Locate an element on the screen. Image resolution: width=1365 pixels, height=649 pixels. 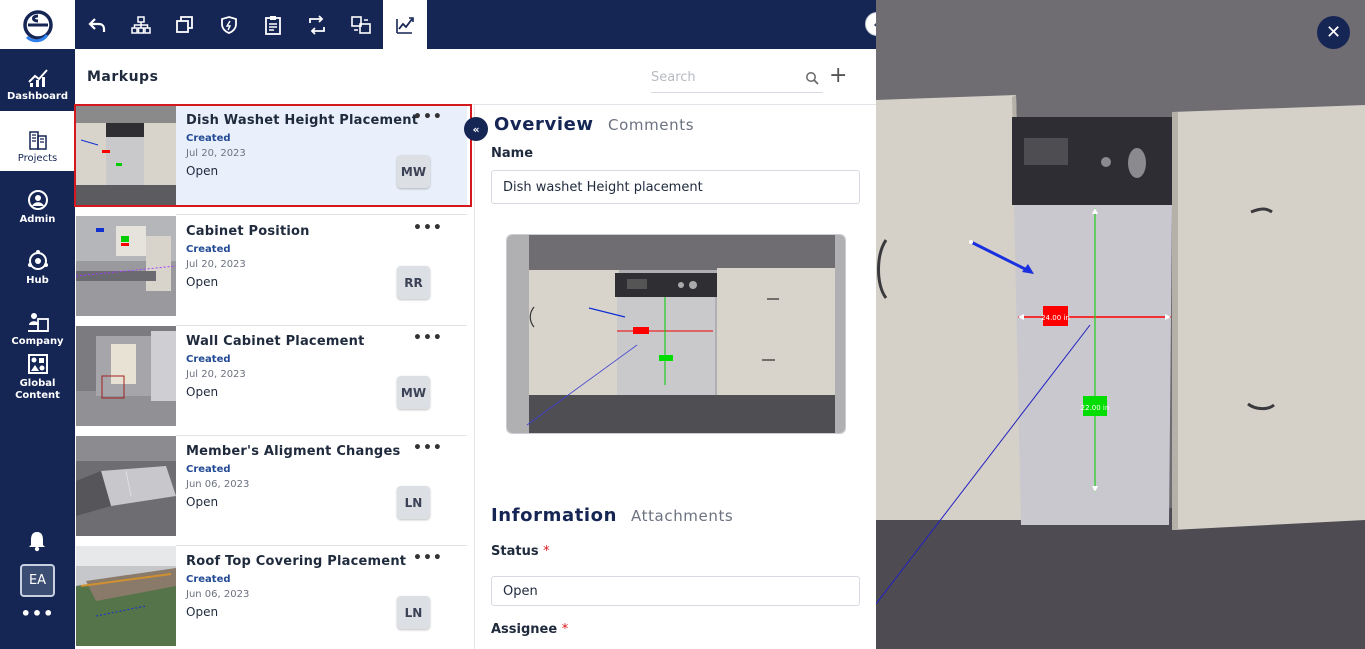
name-field: Dish washet Height placement is located at coordinates (675, 187).